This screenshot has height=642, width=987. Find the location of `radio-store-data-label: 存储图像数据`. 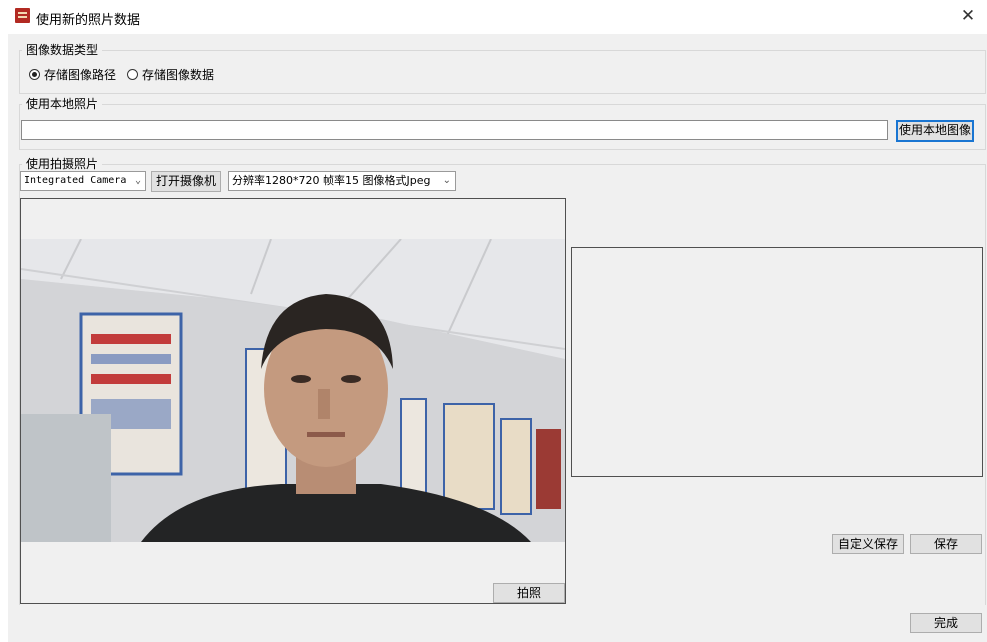

radio-store-data-label: 存储图像数据 is located at coordinates (178, 75).